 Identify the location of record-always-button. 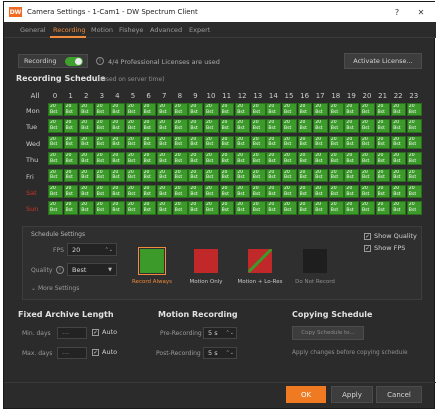
(152, 261).